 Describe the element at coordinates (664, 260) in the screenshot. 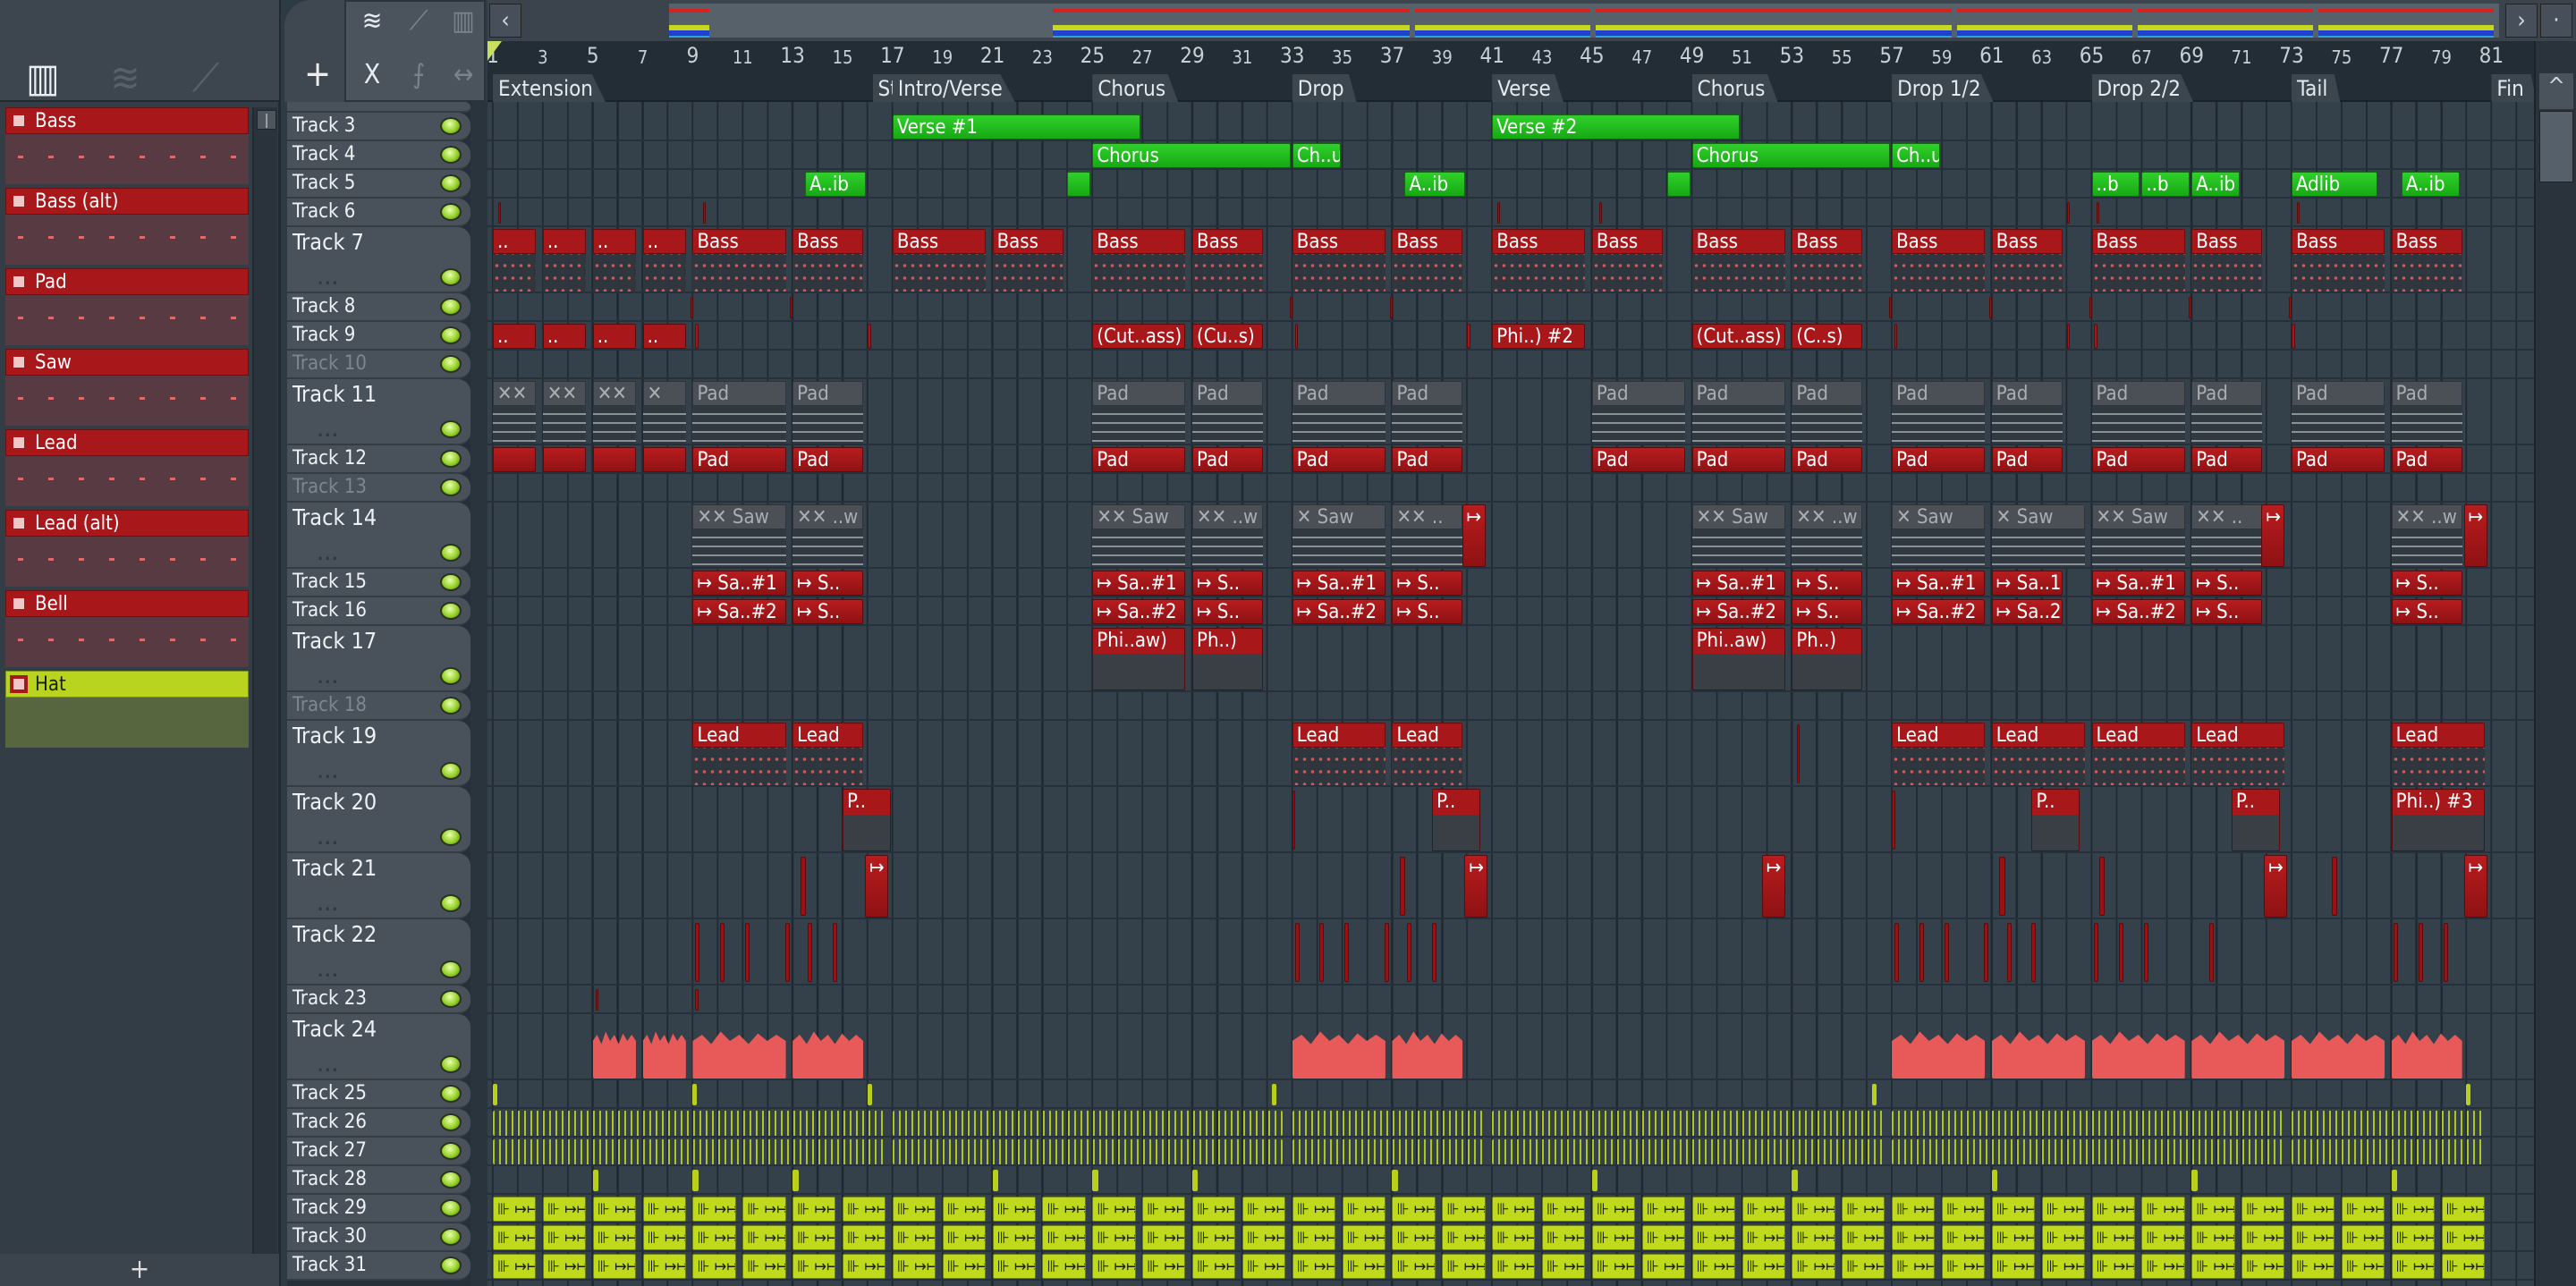

I see `clip-pattern-red: ..` at that location.